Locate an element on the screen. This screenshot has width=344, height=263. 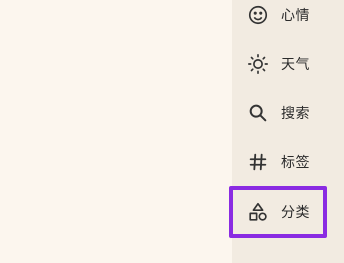
menu-item-tags: 标签 is located at coordinates (290, 162).